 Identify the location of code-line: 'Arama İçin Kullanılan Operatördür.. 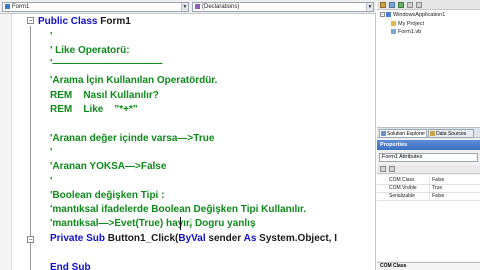
(133, 81).